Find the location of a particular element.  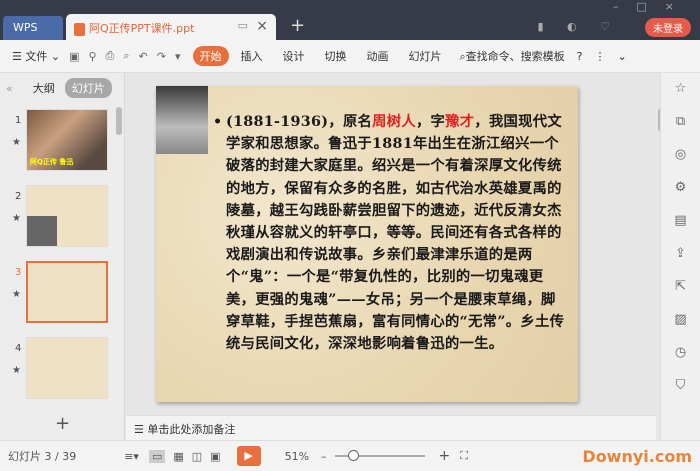

tab-insert: 插入 is located at coordinates (252, 56).